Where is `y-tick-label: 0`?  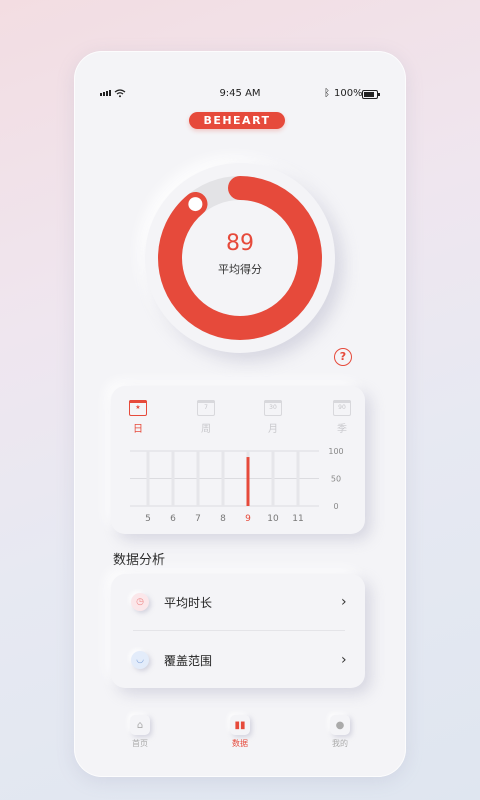 y-tick-label: 0 is located at coordinates (335, 506).